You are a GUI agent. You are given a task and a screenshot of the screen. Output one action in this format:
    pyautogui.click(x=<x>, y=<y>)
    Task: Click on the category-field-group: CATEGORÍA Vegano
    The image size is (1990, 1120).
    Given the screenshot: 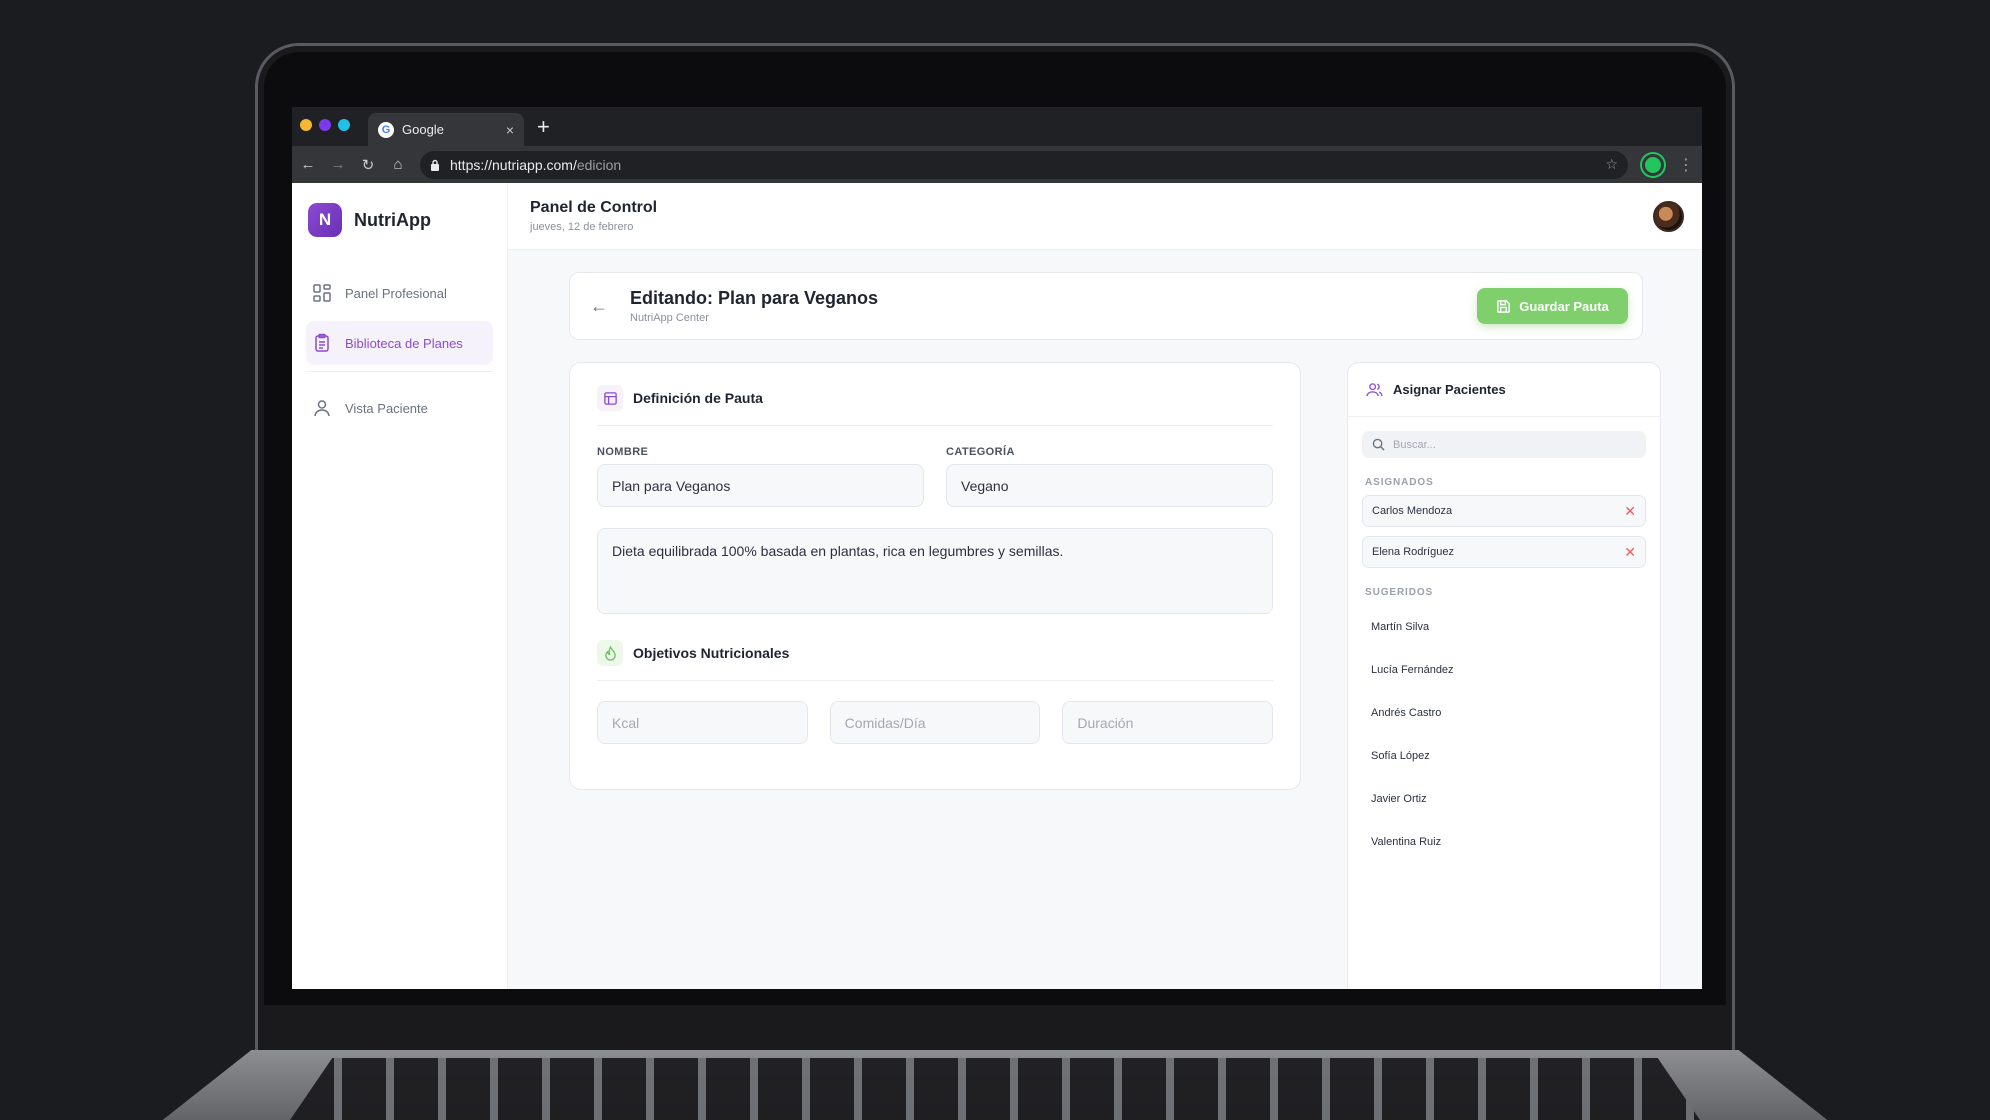 What is the action you would take?
    pyautogui.click(x=1109, y=476)
    